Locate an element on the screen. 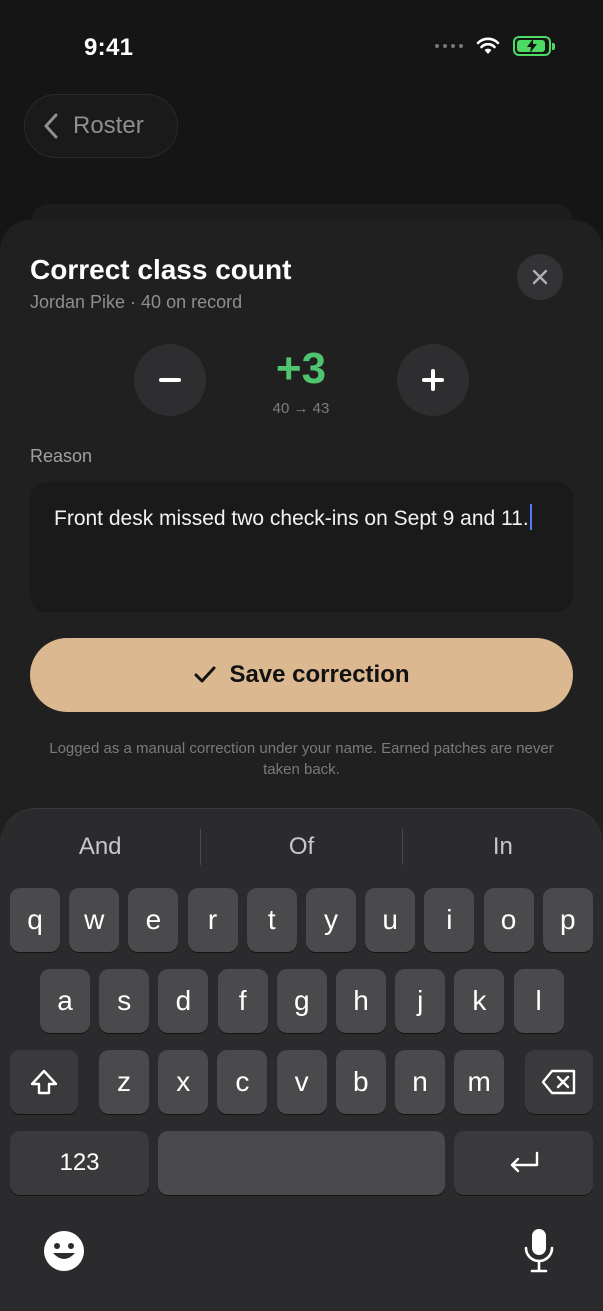 The image size is (603, 1311). shift-key is located at coordinates (44, 1082).